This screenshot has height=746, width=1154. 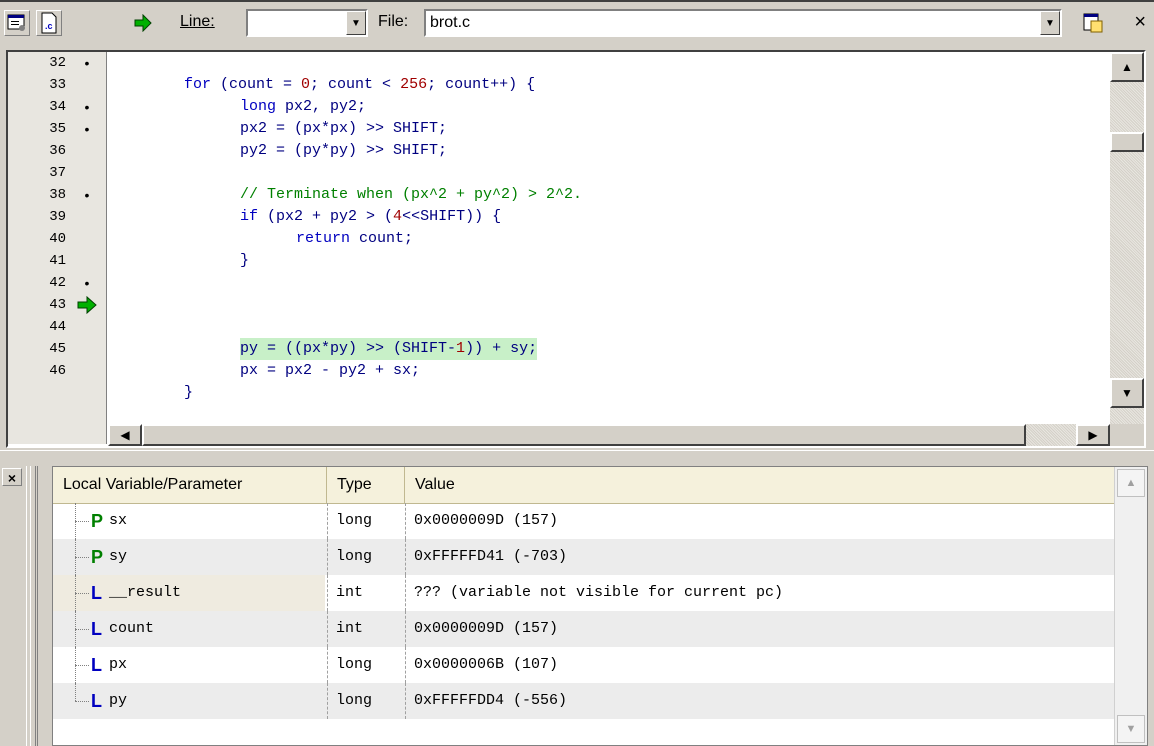 I want to click on file-dropdown-arrow-icon: ▼, so click(x=1050, y=23).